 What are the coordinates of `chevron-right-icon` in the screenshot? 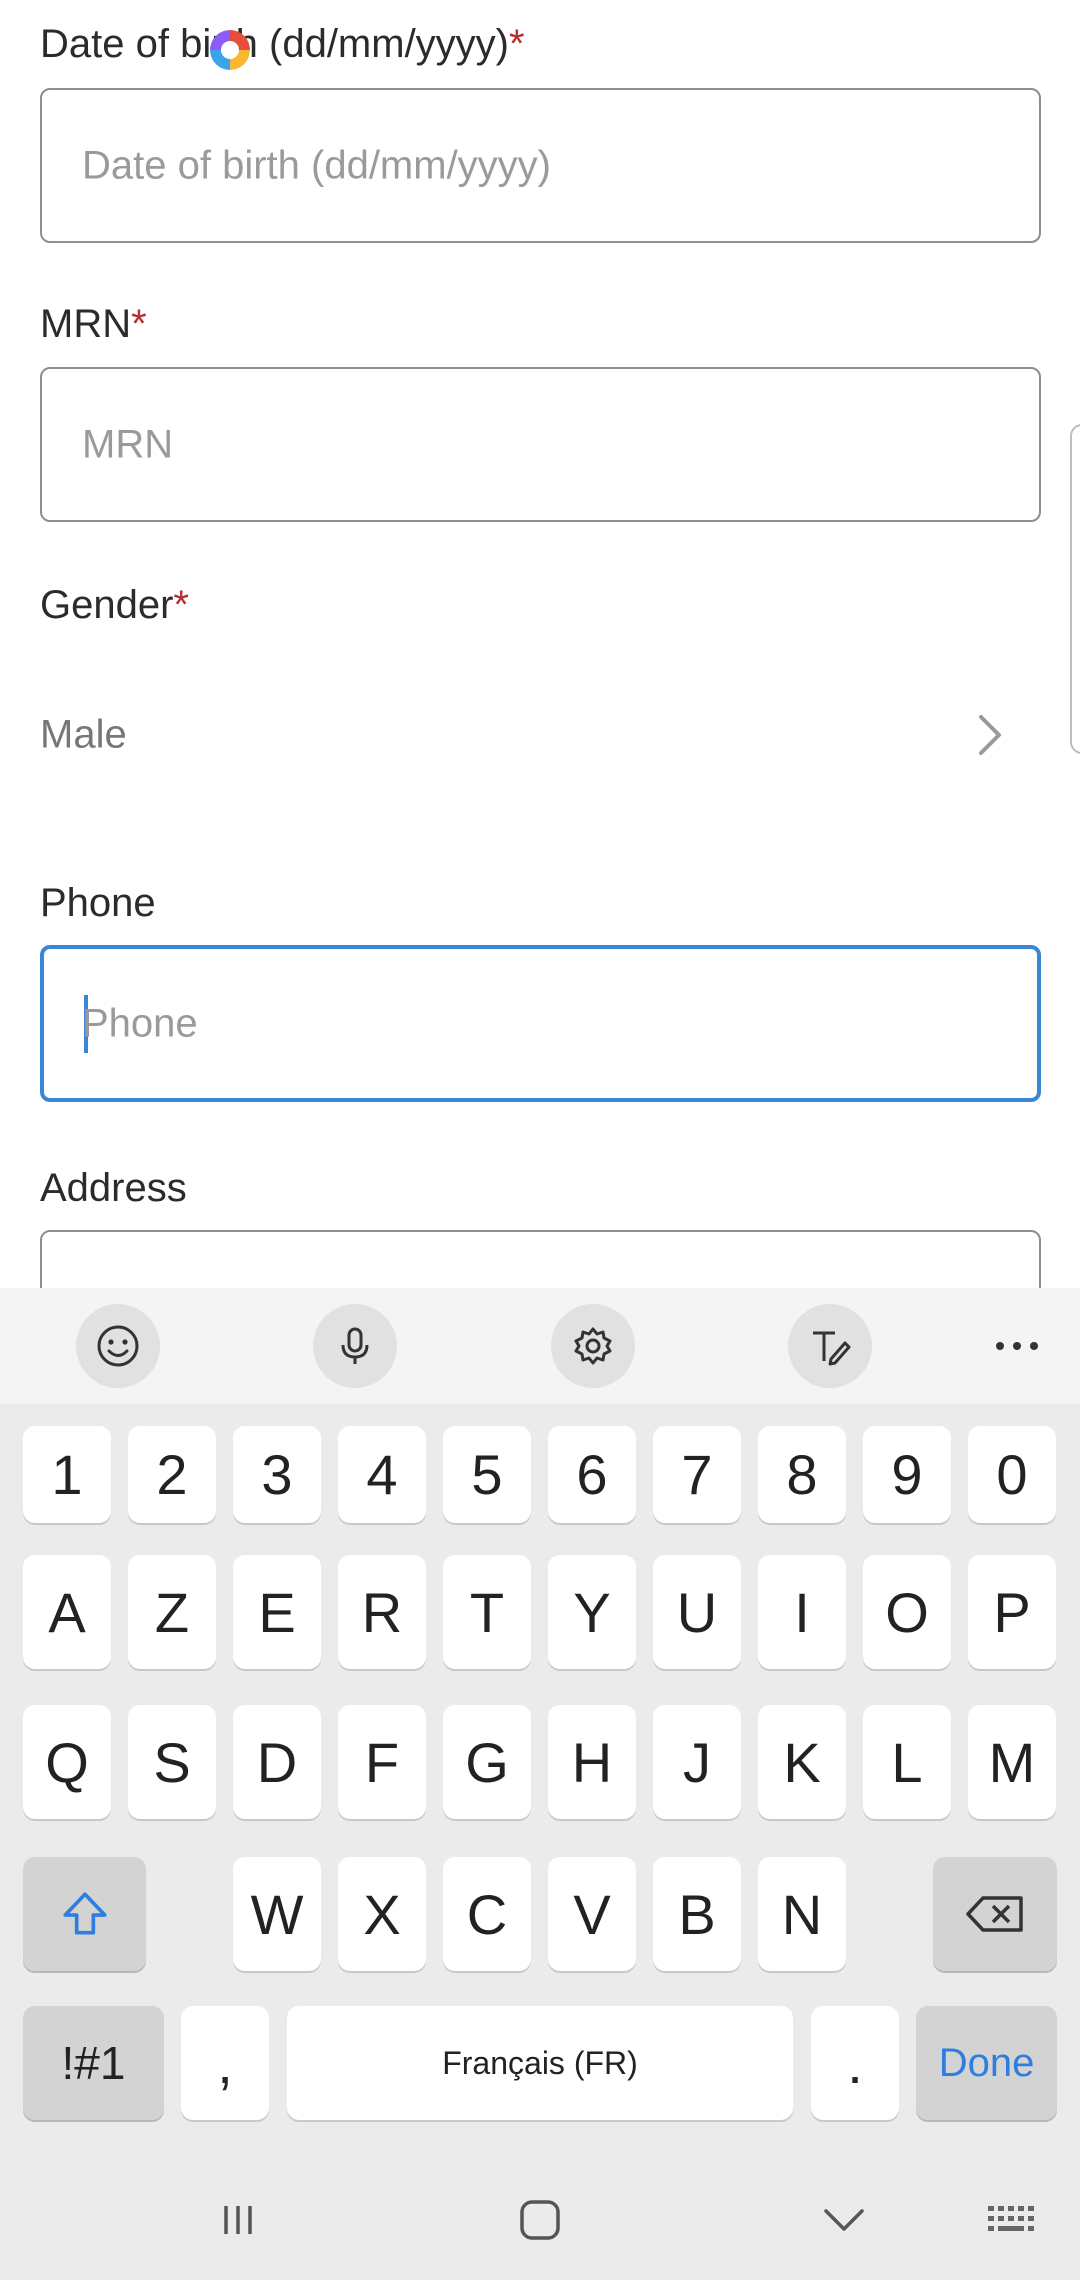 It's located at (990, 735).